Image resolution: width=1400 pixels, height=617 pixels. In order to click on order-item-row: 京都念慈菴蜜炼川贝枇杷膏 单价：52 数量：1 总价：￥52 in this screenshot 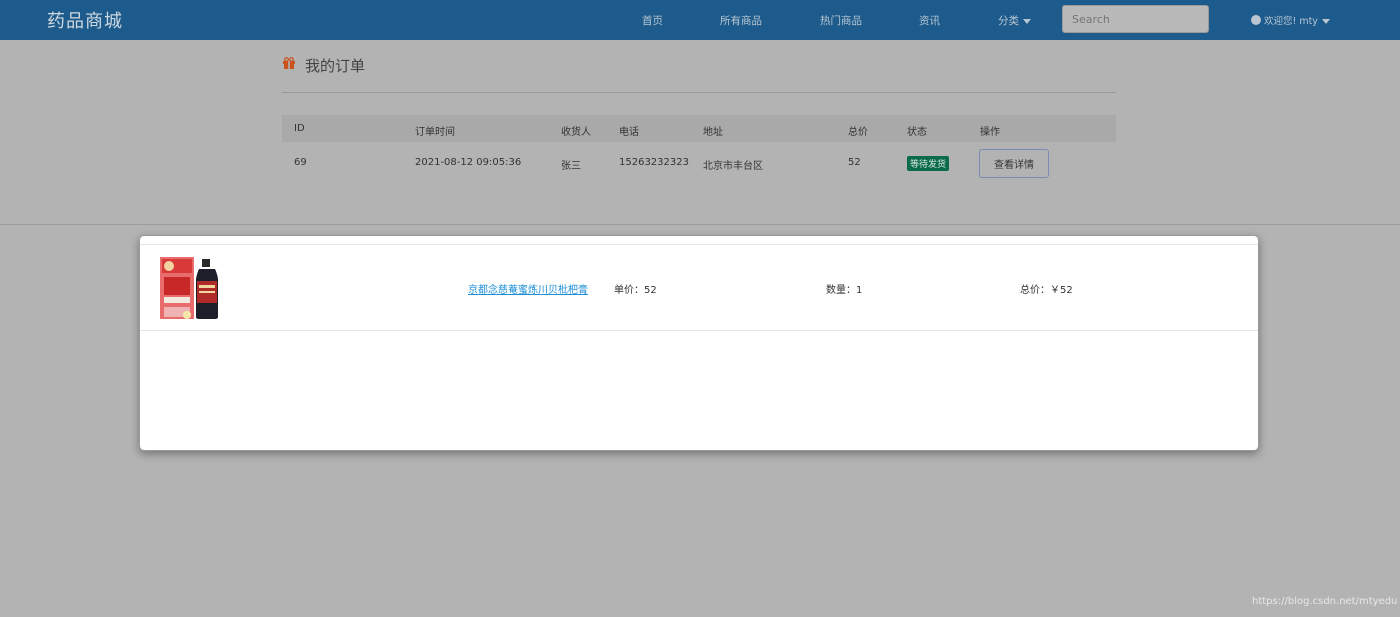, I will do `click(699, 288)`.